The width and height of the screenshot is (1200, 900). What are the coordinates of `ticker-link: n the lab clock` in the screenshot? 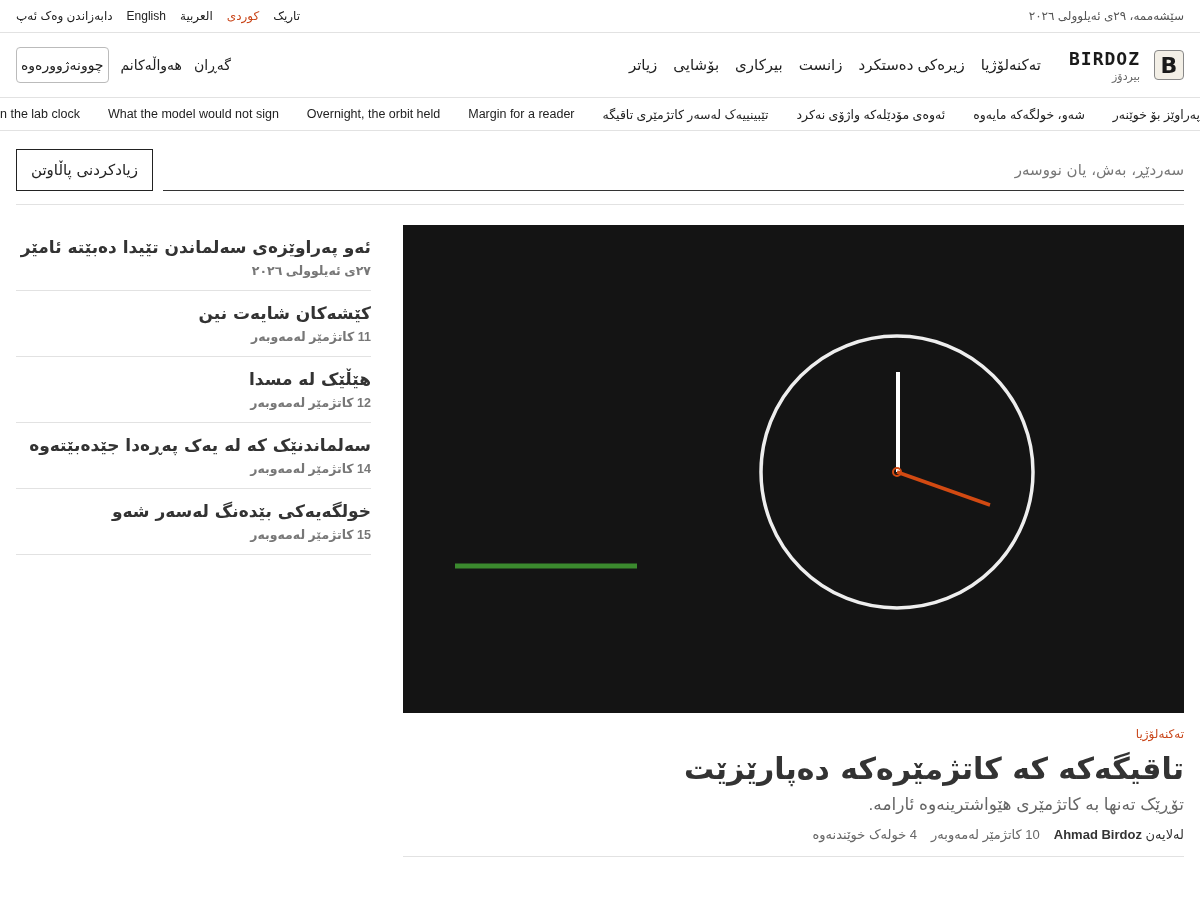 It's located at (40, 114).